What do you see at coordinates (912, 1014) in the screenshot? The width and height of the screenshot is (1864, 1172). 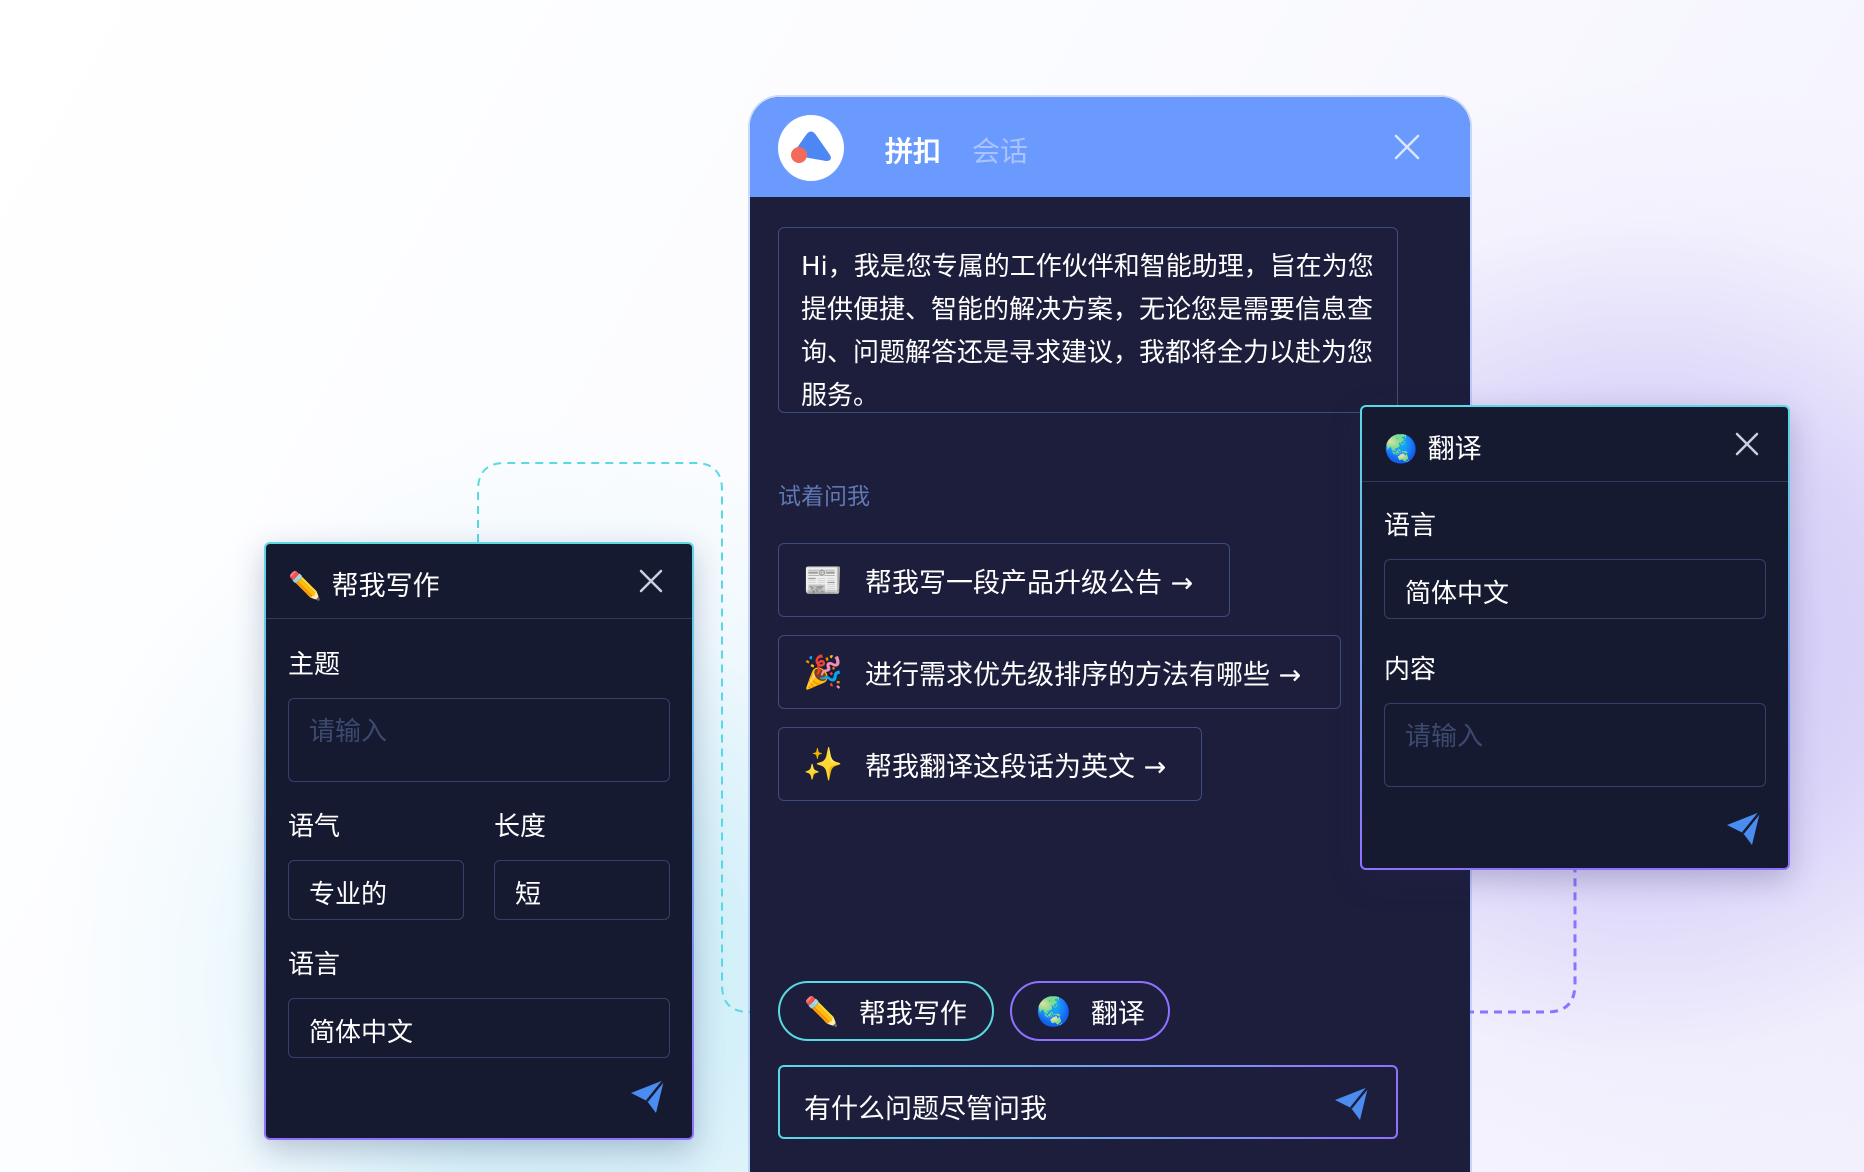 I see `chip-label: 帮我写作` at bounding box center [912, 1014].